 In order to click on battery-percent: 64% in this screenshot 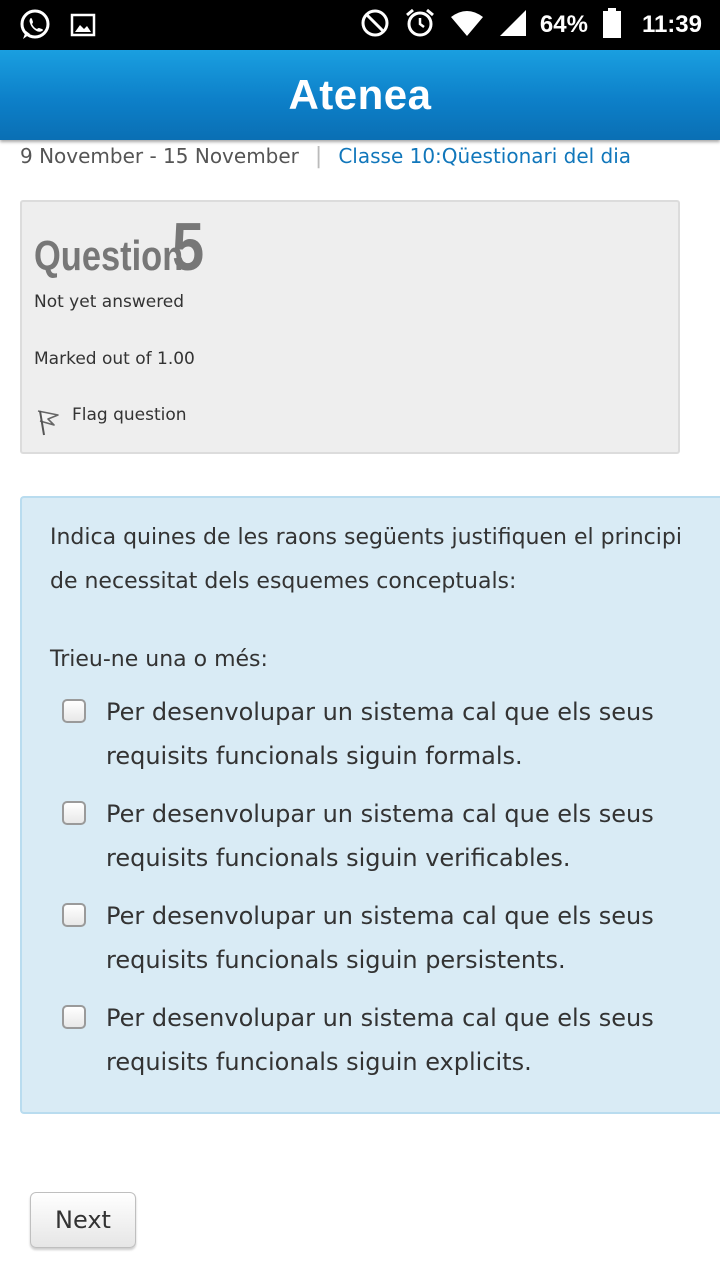, I will do `click(563, 24)`.